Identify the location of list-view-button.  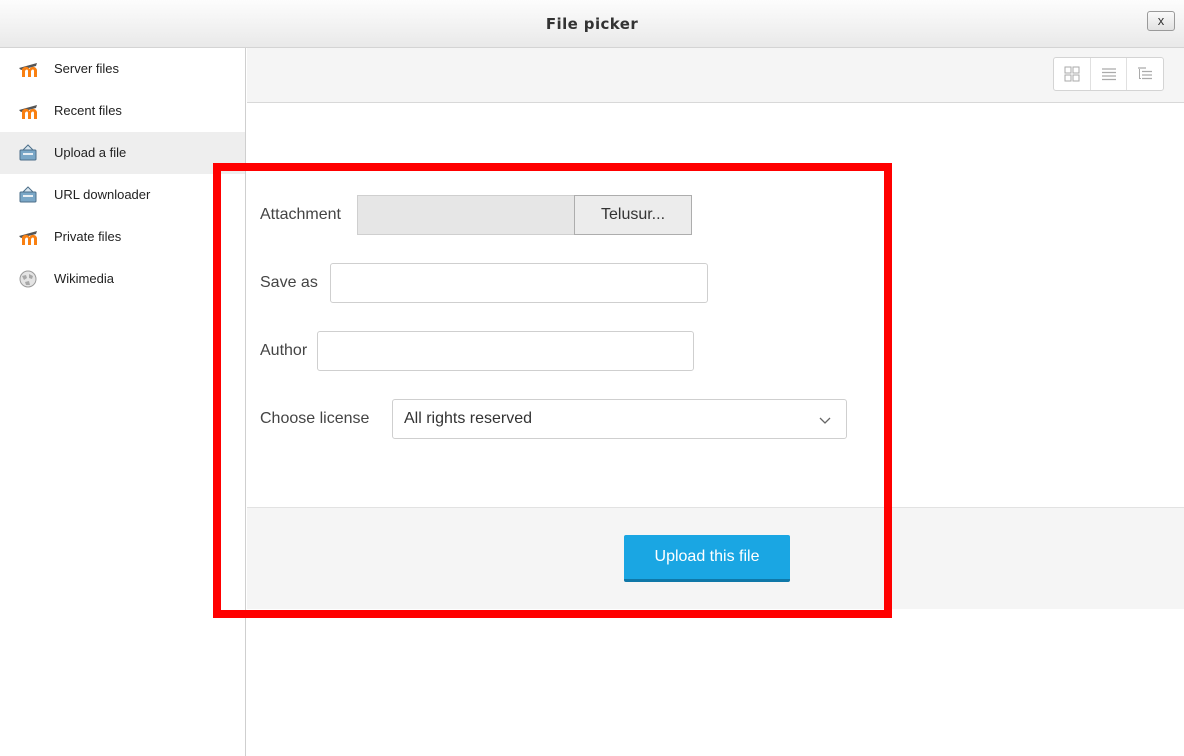
(1109, 74).